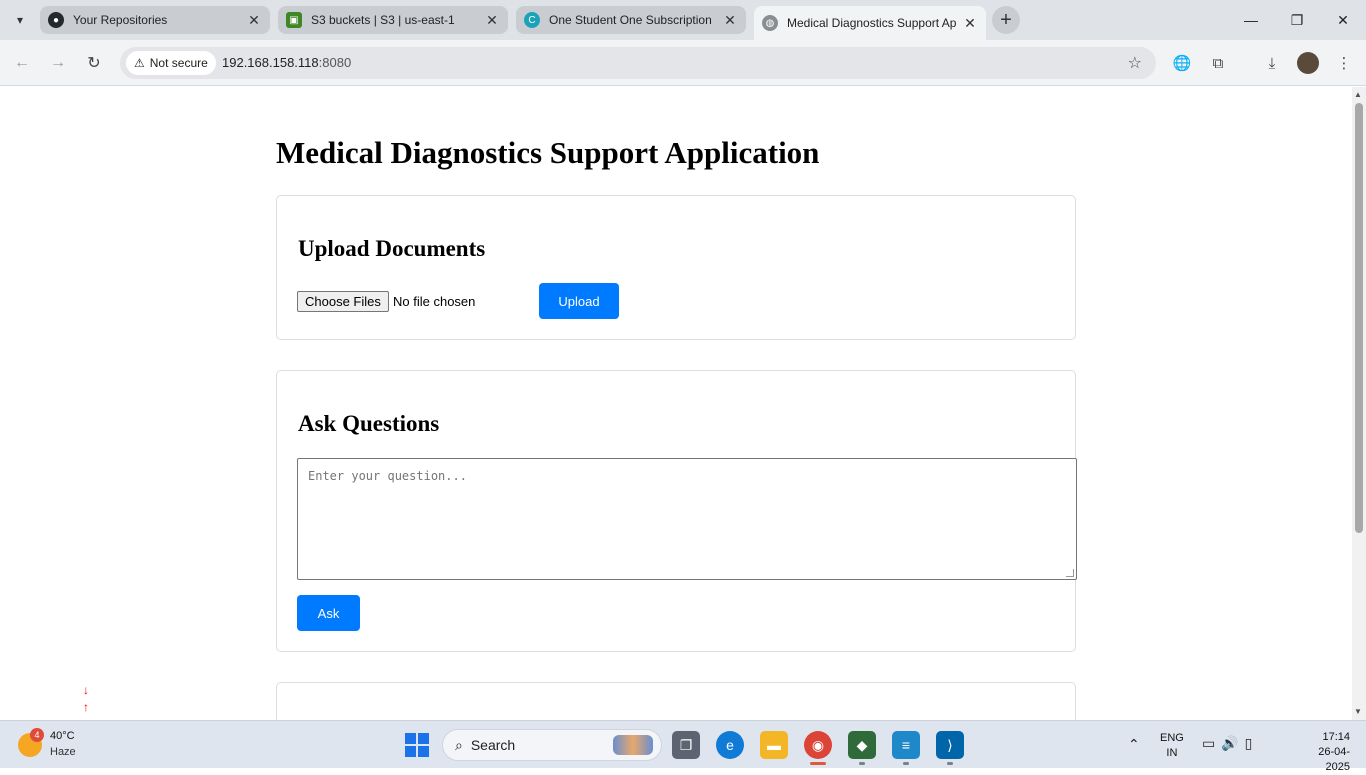  I want to click on tab-one-student: C One Student One Subscription | ✕, so click(631, 20).